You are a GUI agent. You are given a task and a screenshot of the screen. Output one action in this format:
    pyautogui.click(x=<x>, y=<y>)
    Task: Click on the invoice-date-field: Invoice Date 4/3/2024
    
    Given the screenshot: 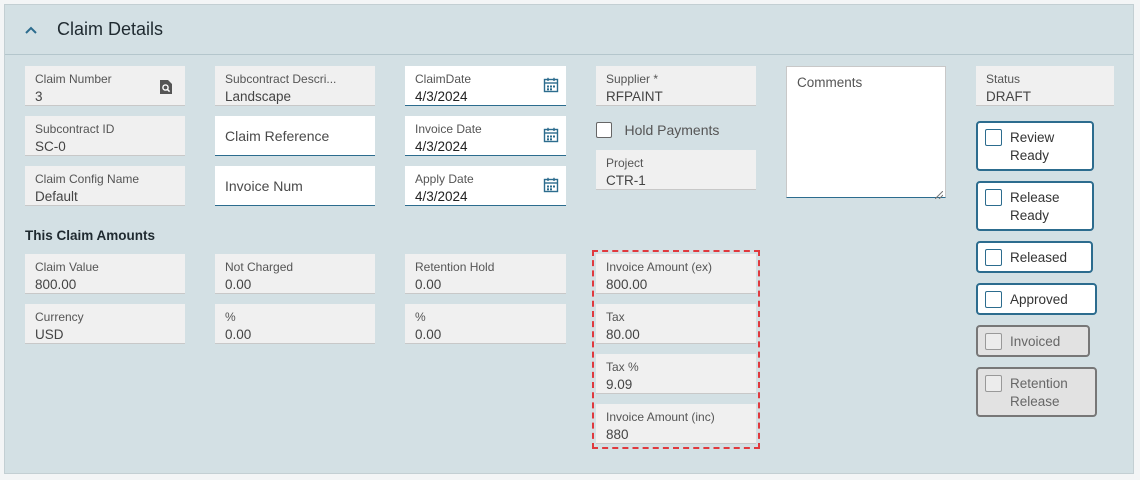 What is the action you would take?
    pyautogui.click(x=485, y=136)
    